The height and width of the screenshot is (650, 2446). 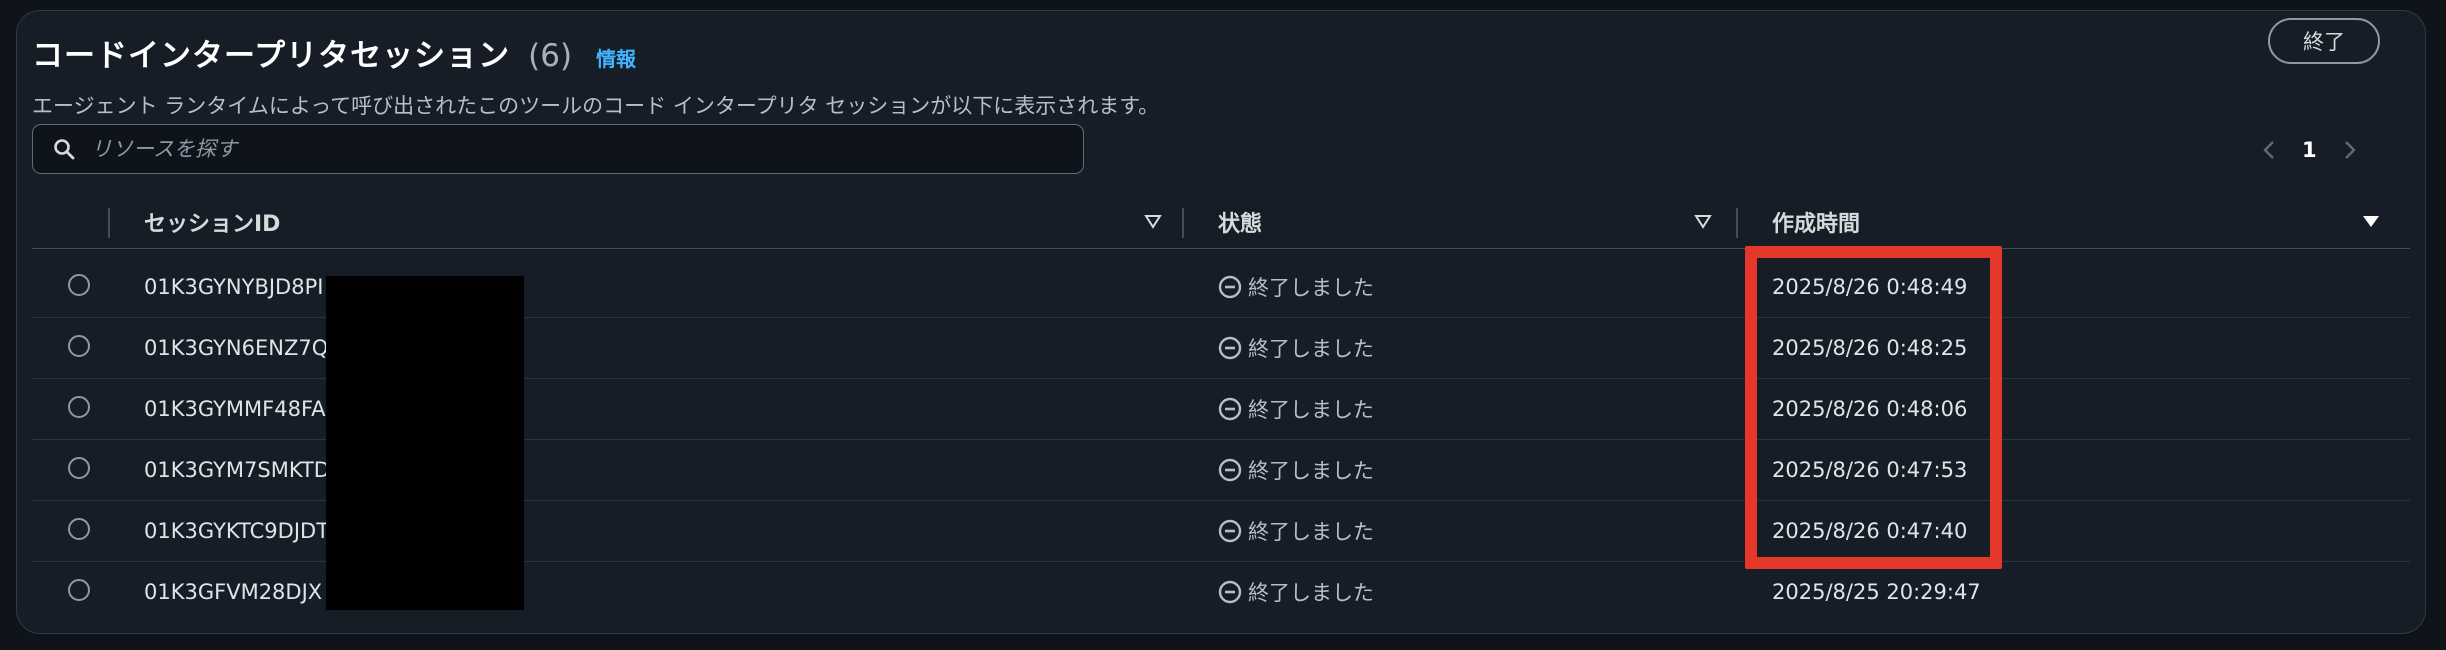 I want to click on pagination: 1, so click(x=2309, y=150).